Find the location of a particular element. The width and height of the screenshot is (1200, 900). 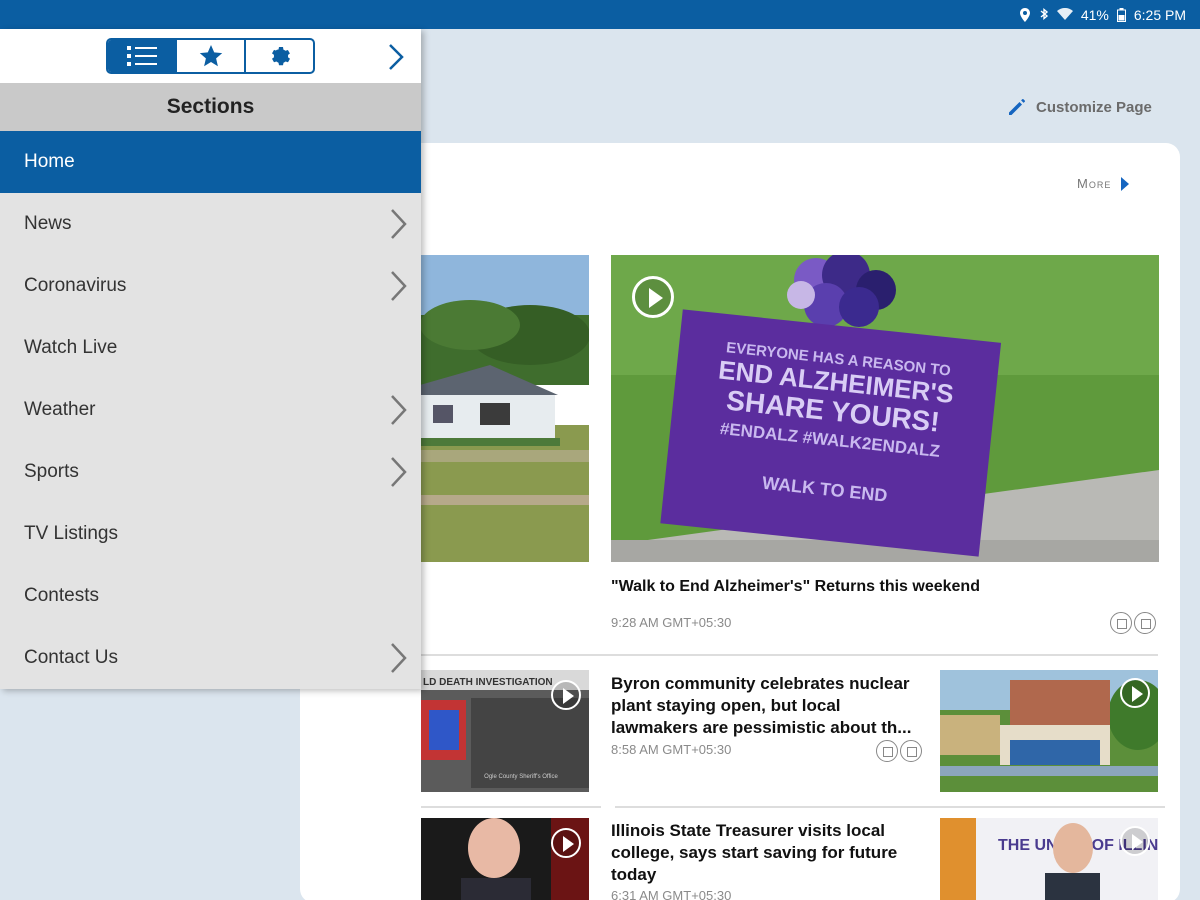

sidebar-item-news: News is located at coordinates (210, 224).